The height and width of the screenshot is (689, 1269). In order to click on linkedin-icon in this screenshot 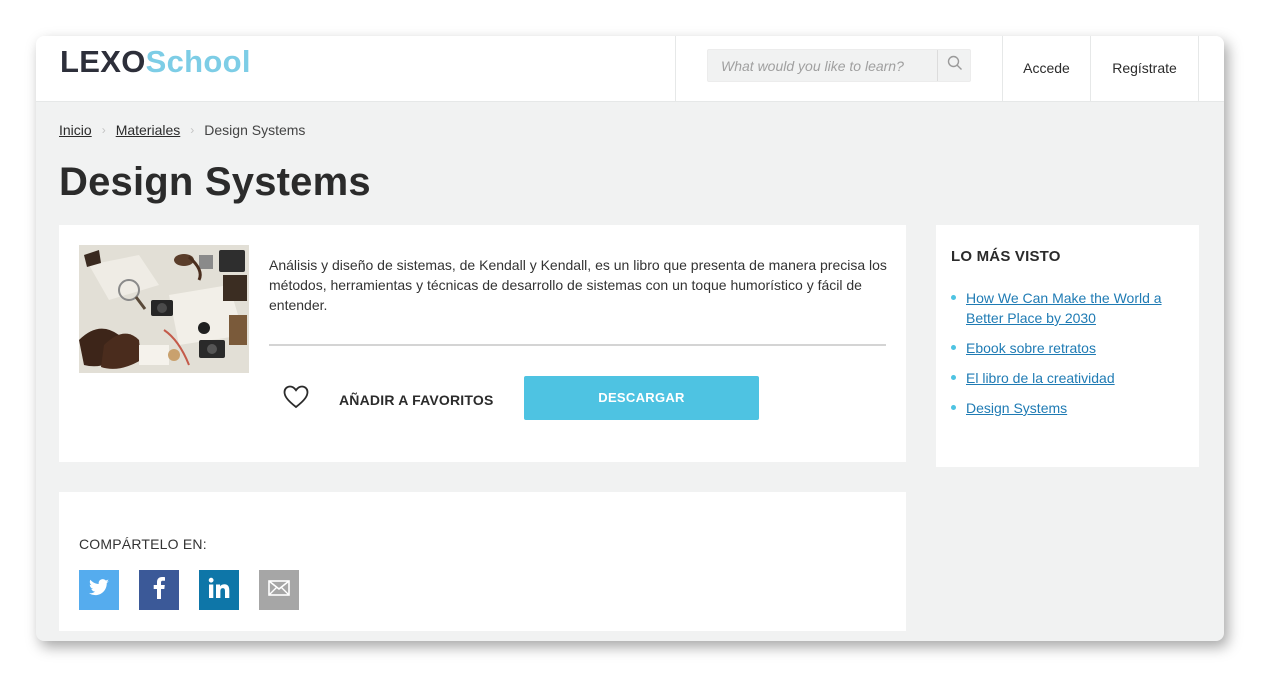, I will do `click(219, 590)`.